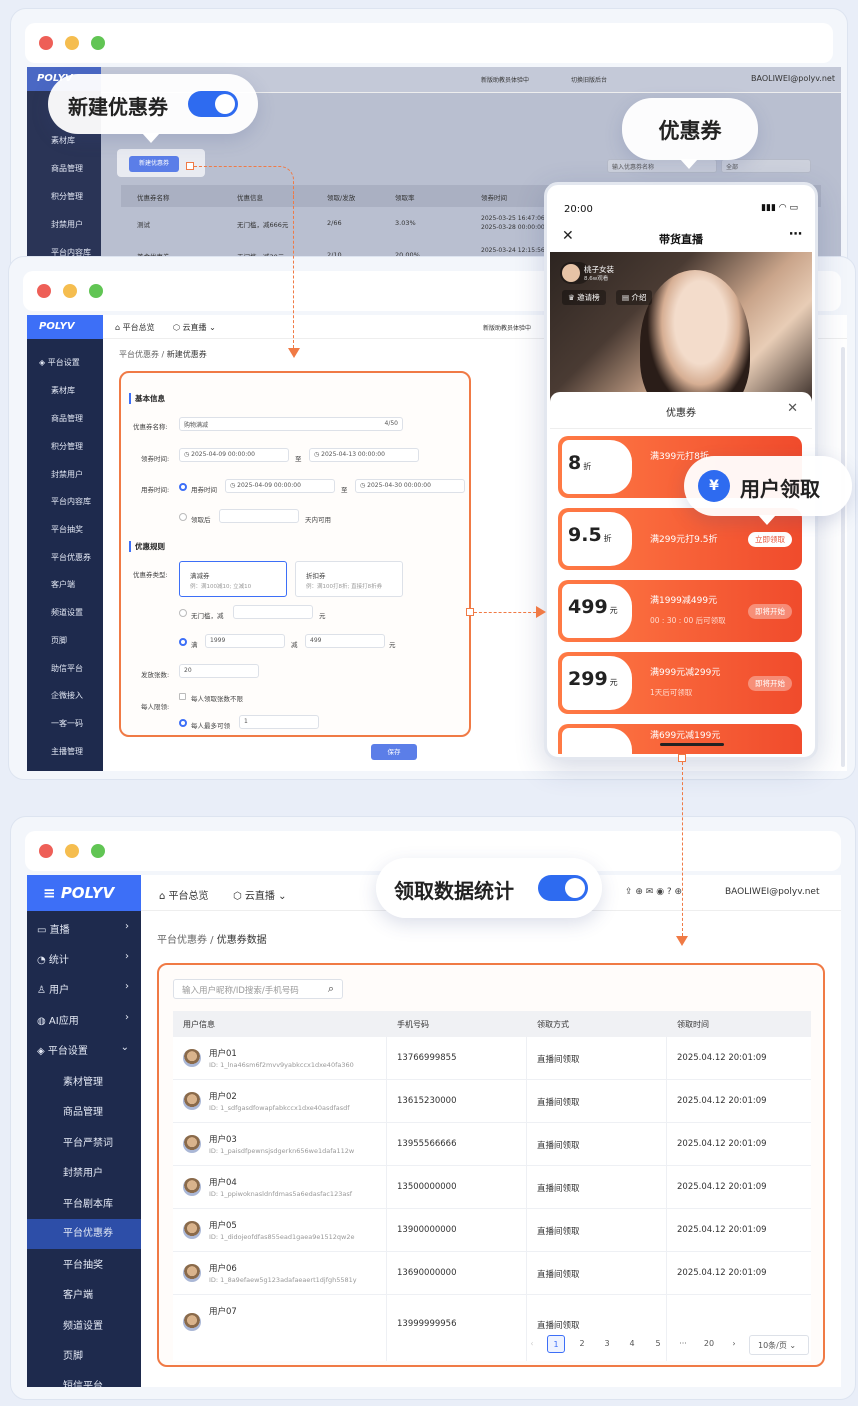 This screenshot has width=858, height=1406. I want to click on intro-tab: ▤ 介绍, so click(634, 297).